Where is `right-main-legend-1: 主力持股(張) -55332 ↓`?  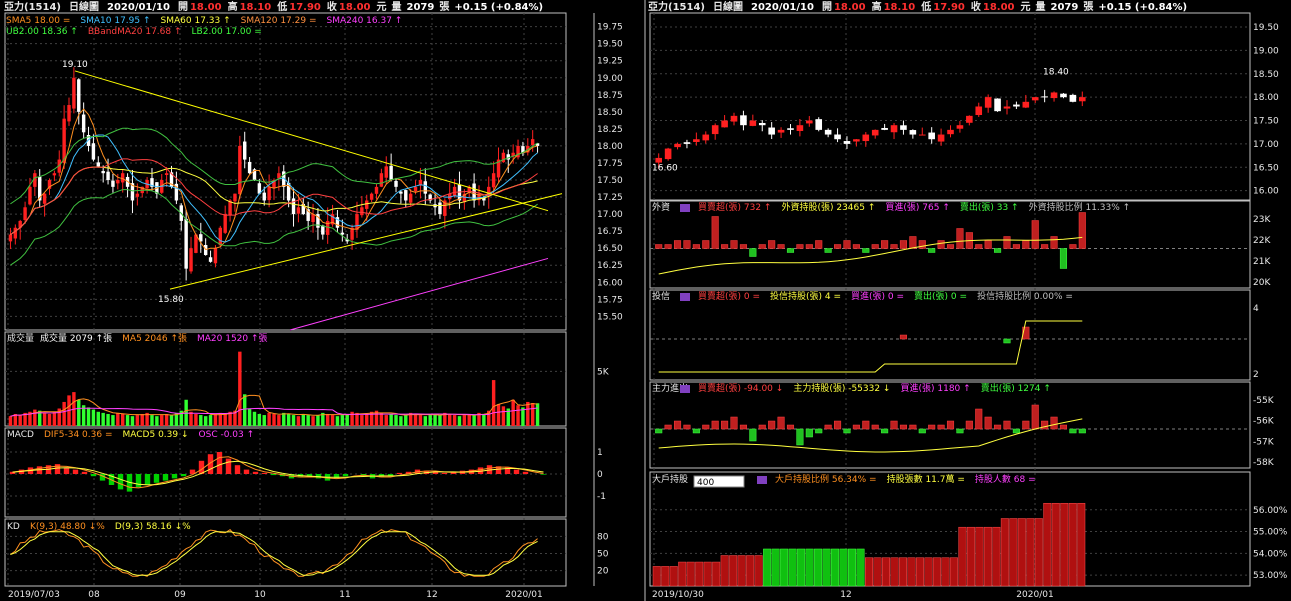 right-main-legend-1: 主力持股(張) -55332 ↓ is located at coordinates (841, 388).